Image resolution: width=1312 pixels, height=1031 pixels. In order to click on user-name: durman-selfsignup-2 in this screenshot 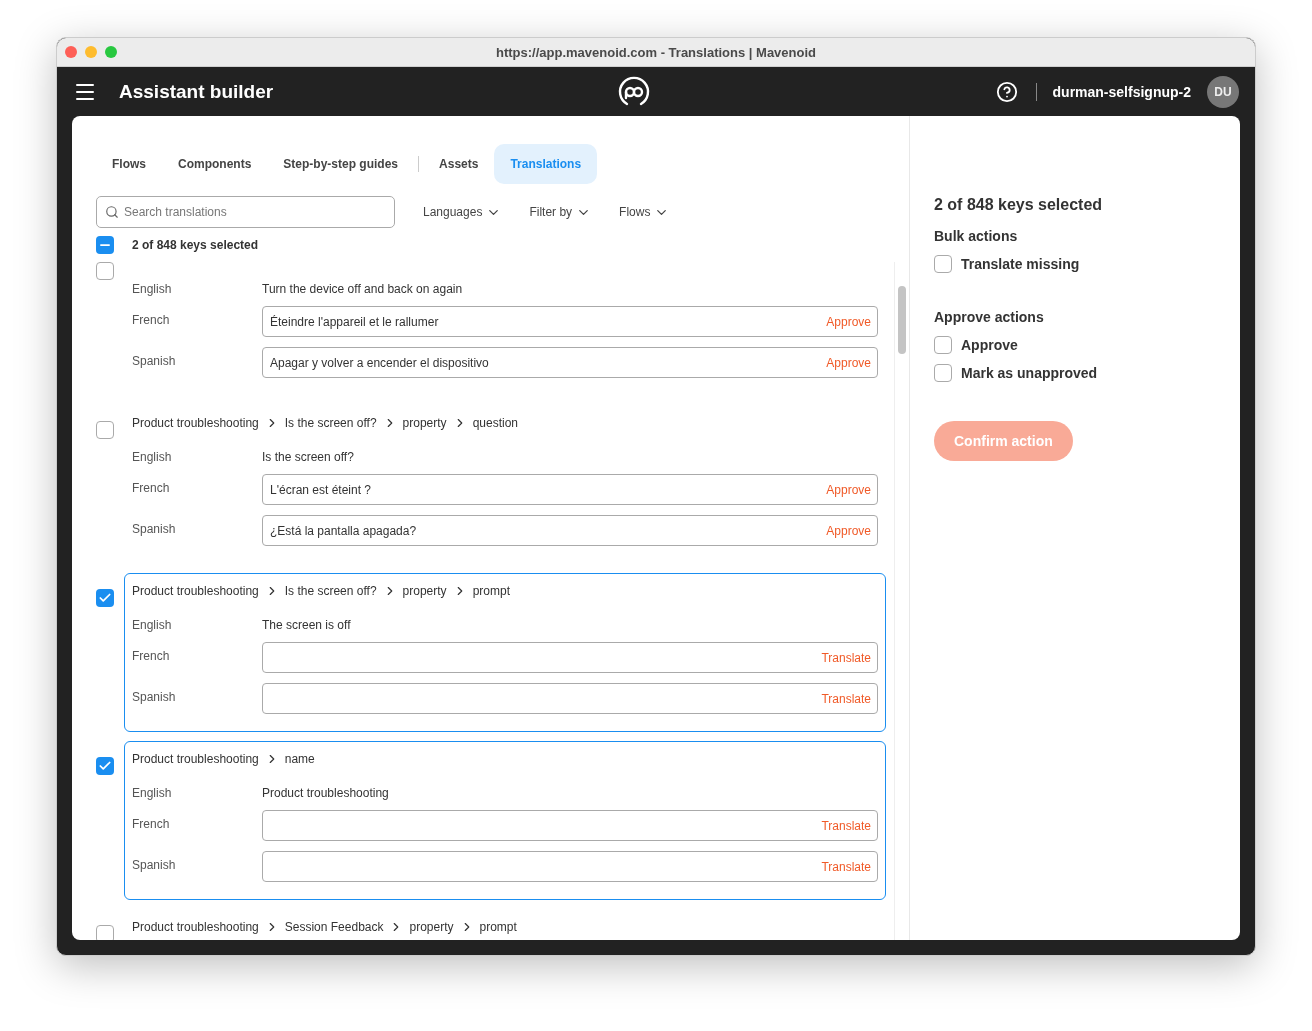, I will do `click(1121, 91)`.